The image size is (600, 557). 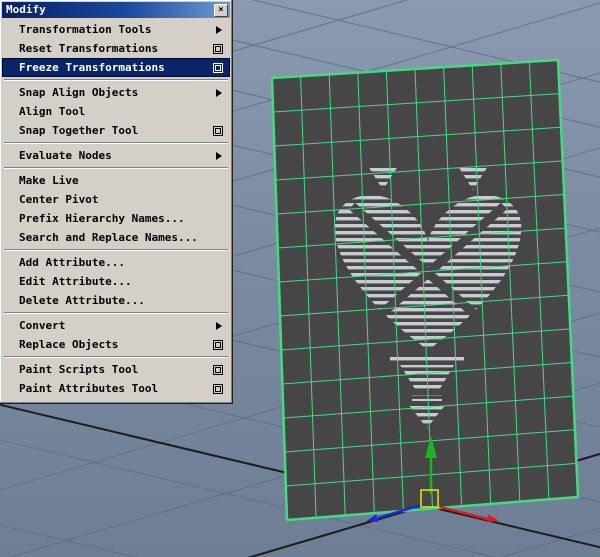 I want to click on menu-item-paint-scripts-tool: Paint Scripts Tool, so click(x=116, y=369).